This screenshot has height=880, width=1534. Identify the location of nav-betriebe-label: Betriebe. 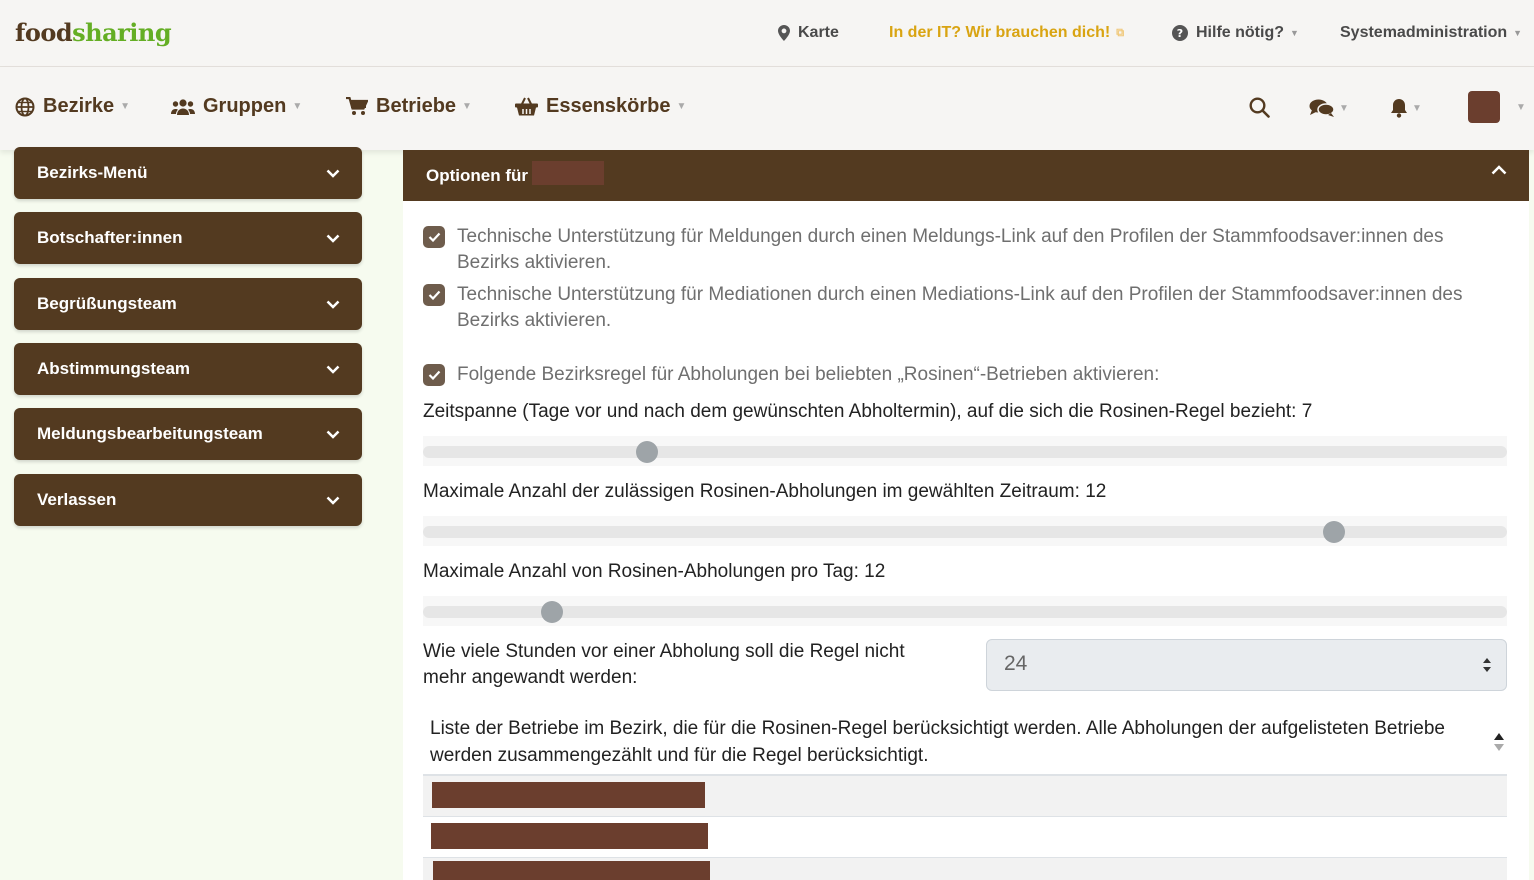
(416, 106).